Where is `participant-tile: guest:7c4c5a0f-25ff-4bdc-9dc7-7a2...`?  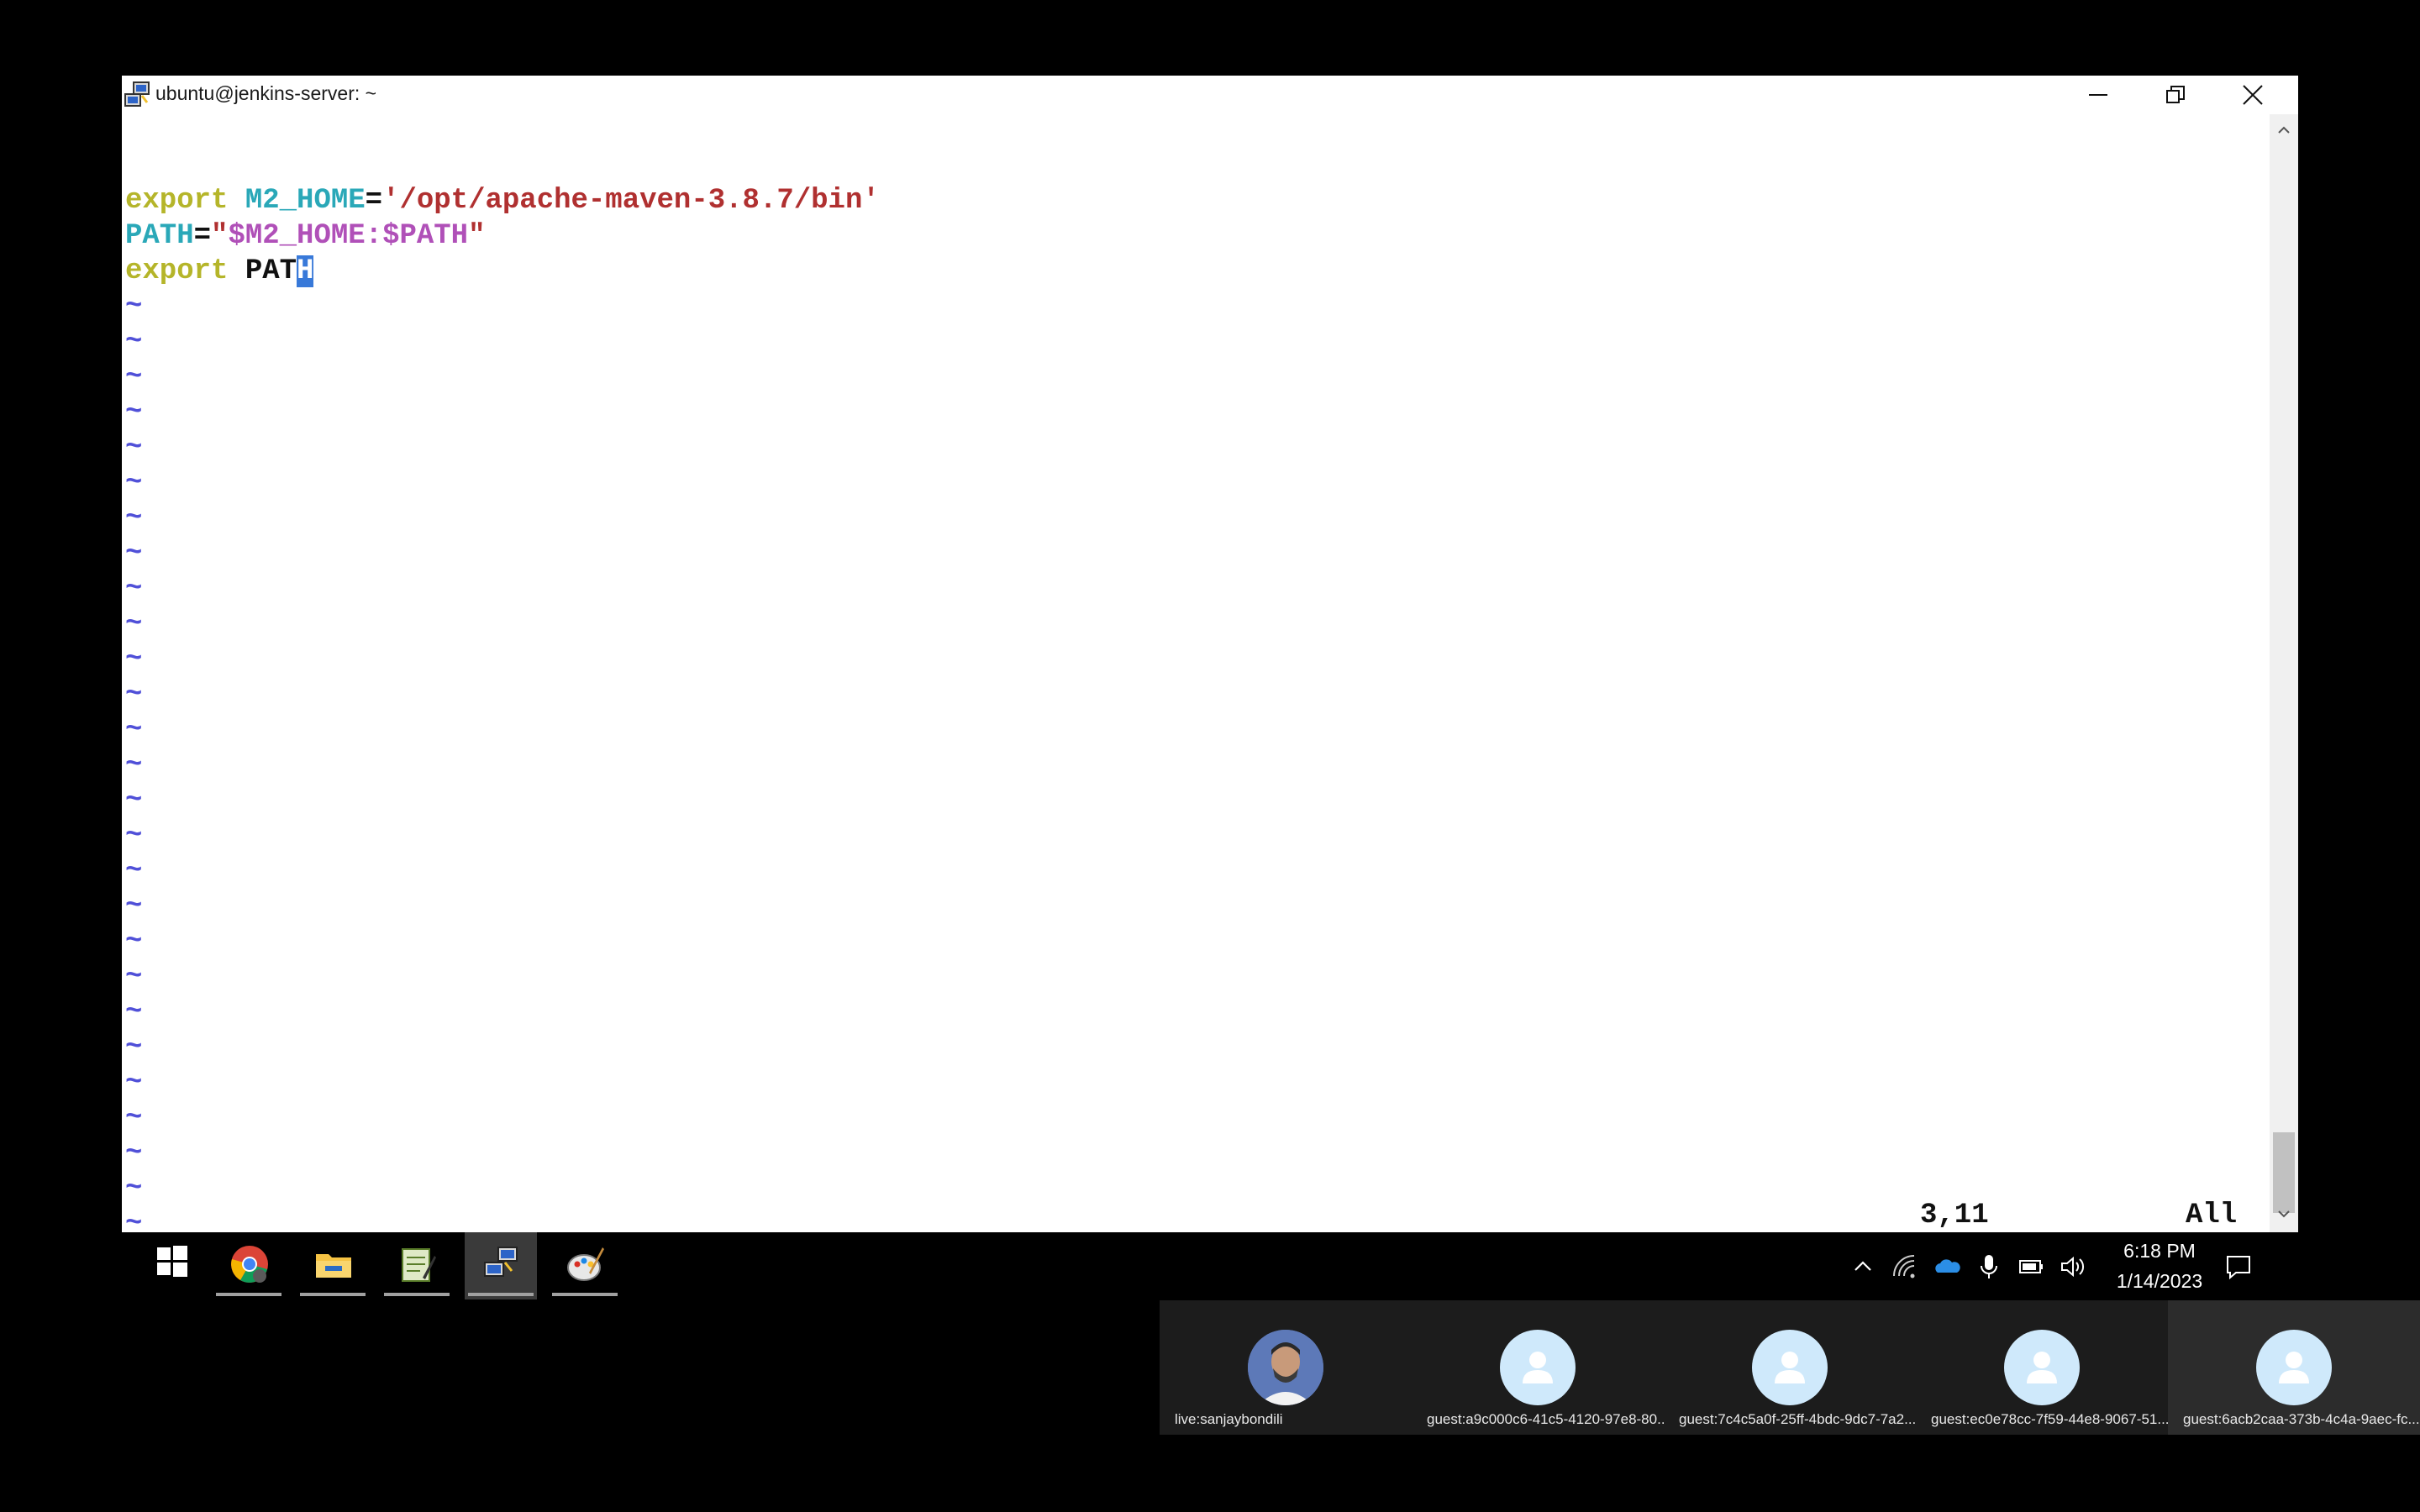 participant-tile: guest:7c4c5a0f-25ff-4bdc-9dc7-7a2... is located at coordinates (1790, 1367).